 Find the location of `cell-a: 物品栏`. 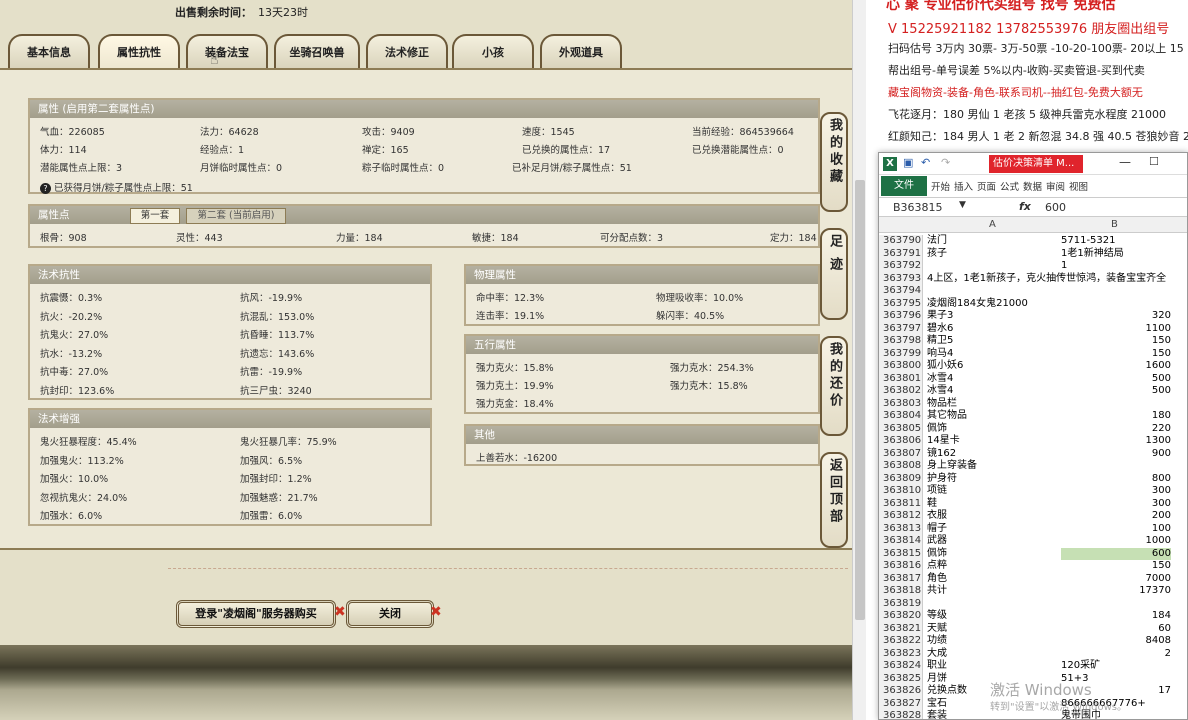

cell-a: 物品栏 is located at coordinates (942, 404).